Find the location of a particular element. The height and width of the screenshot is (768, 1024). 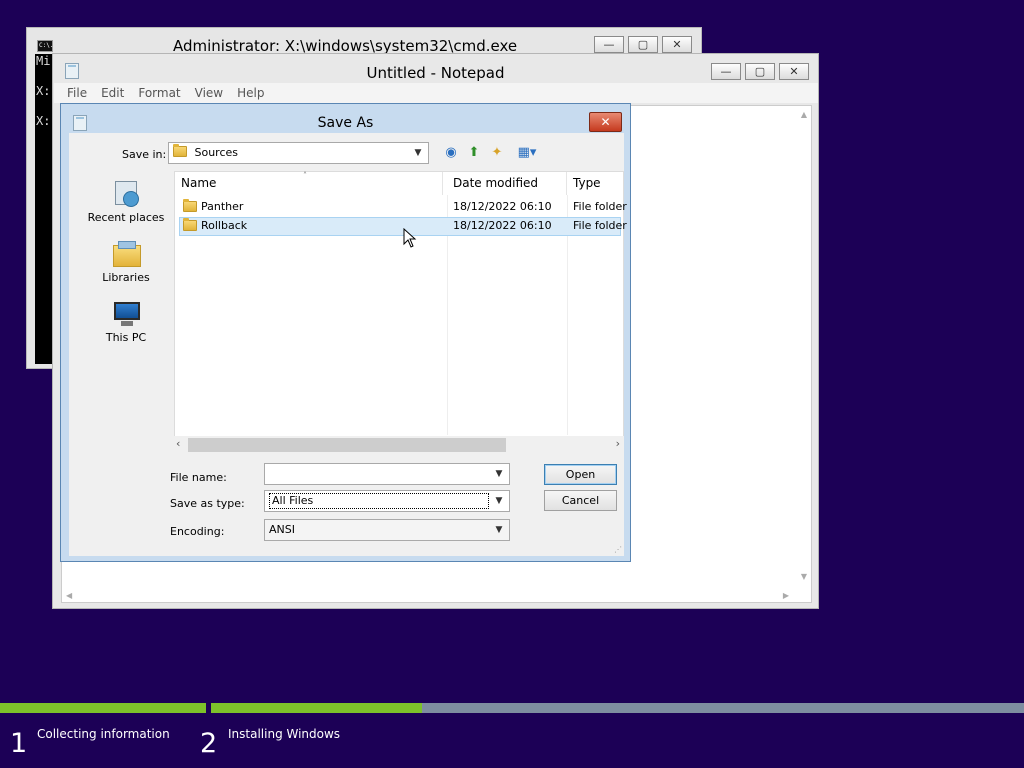

place-label: Libraries is located at coordinates (126, 277).